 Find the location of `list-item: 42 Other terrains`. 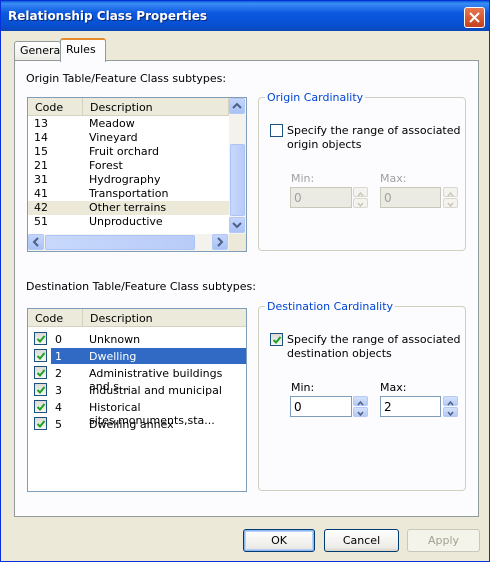

list-item: 42 Other terrains is located at coordinates (128, 208).